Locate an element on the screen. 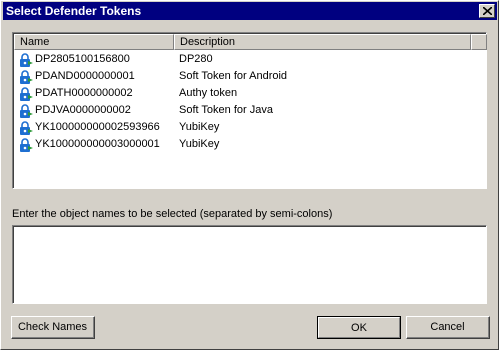 This screenshot has height=350, width=499. row-name: YK100000000002593966 is located at coordinates (97, 127).